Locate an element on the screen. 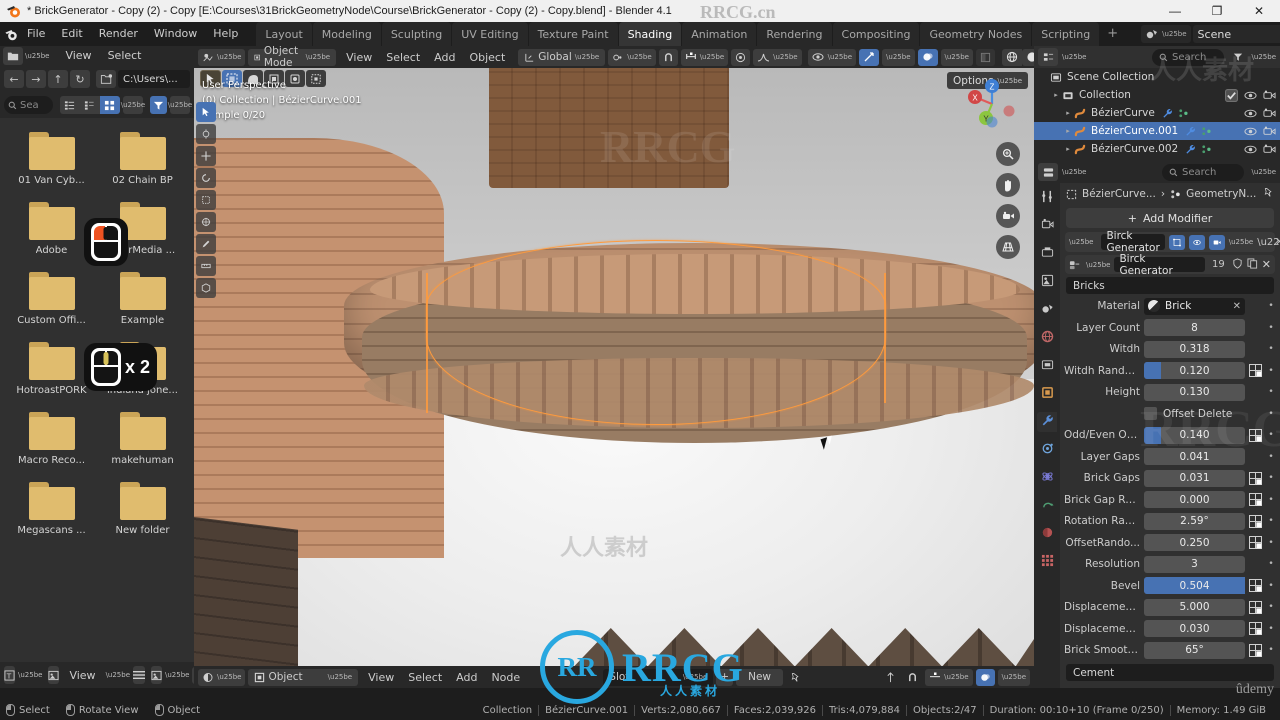  editor-type-button-properties is located at coordinates (1048, 172).